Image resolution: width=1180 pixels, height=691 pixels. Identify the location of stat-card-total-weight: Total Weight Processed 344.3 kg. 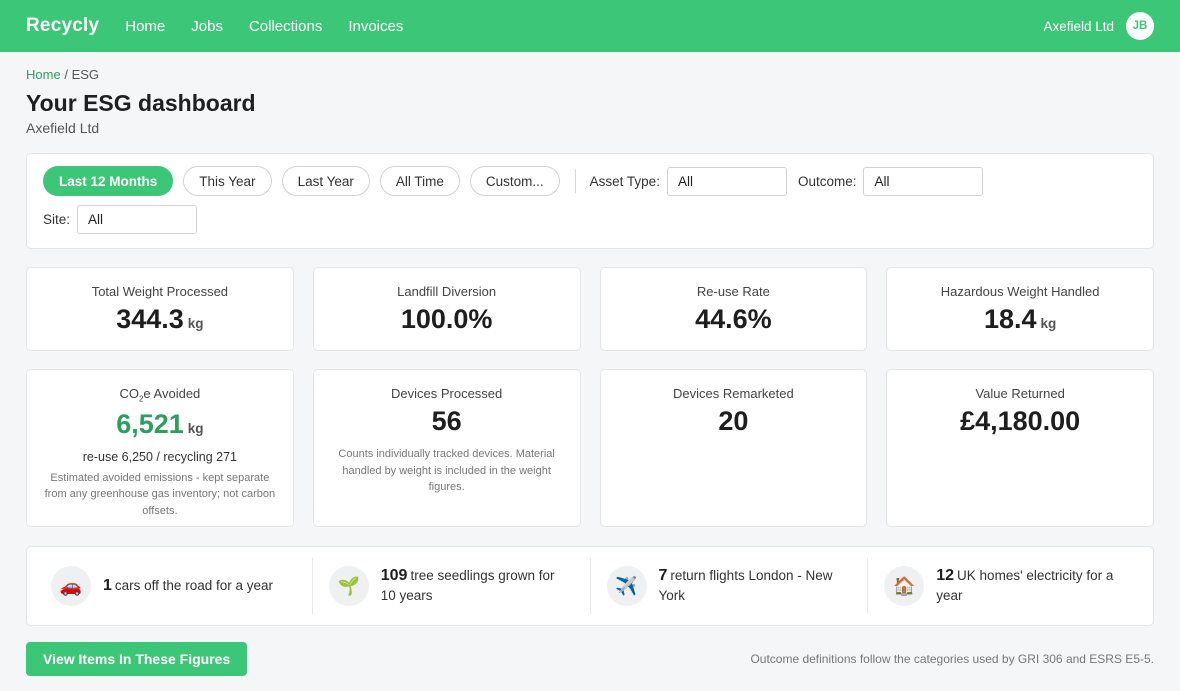
(160, 309).